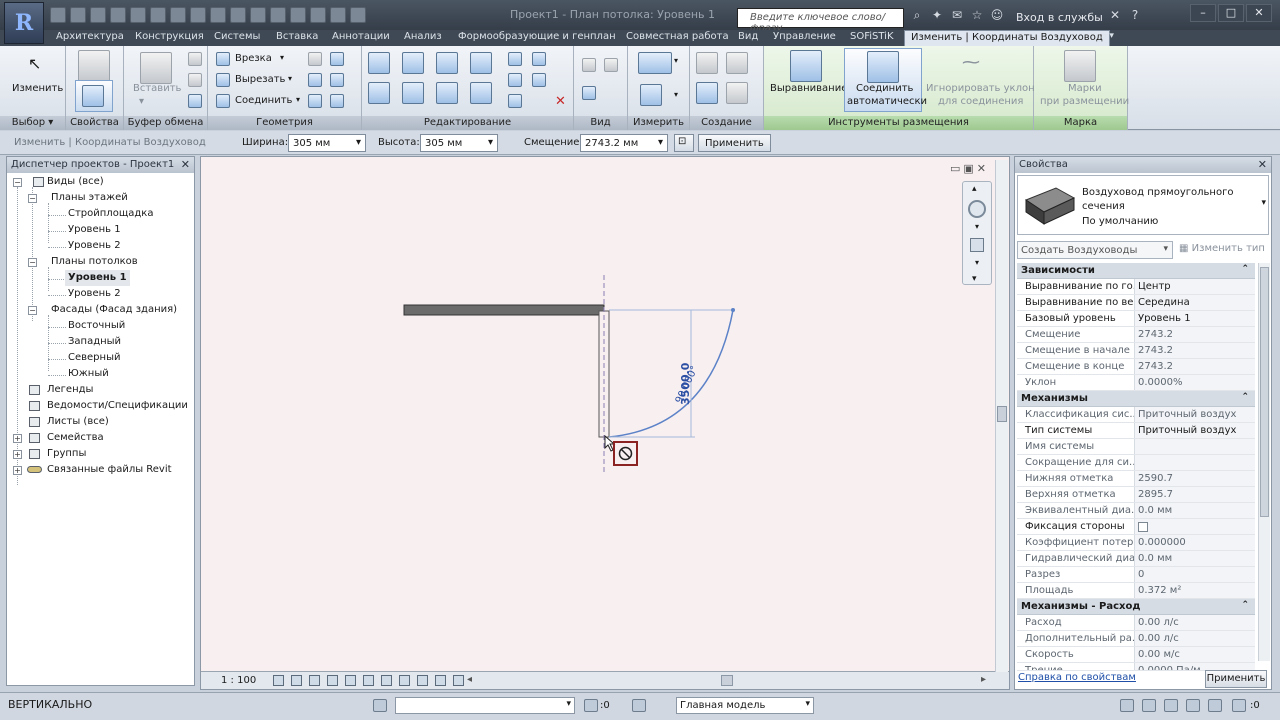 This screenshot has height=720, width=1280. What do you see at coordinates (17, 182) in the screenshot?
I see `tree-expander: −` at bounding box center [17, 182].